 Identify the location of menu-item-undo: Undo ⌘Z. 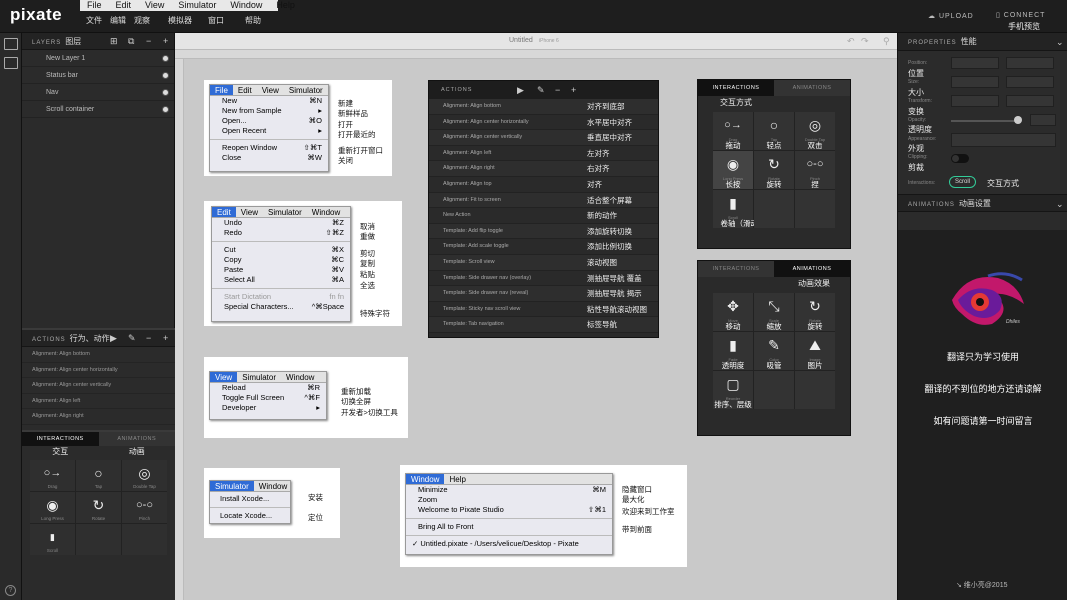
(281, 223).